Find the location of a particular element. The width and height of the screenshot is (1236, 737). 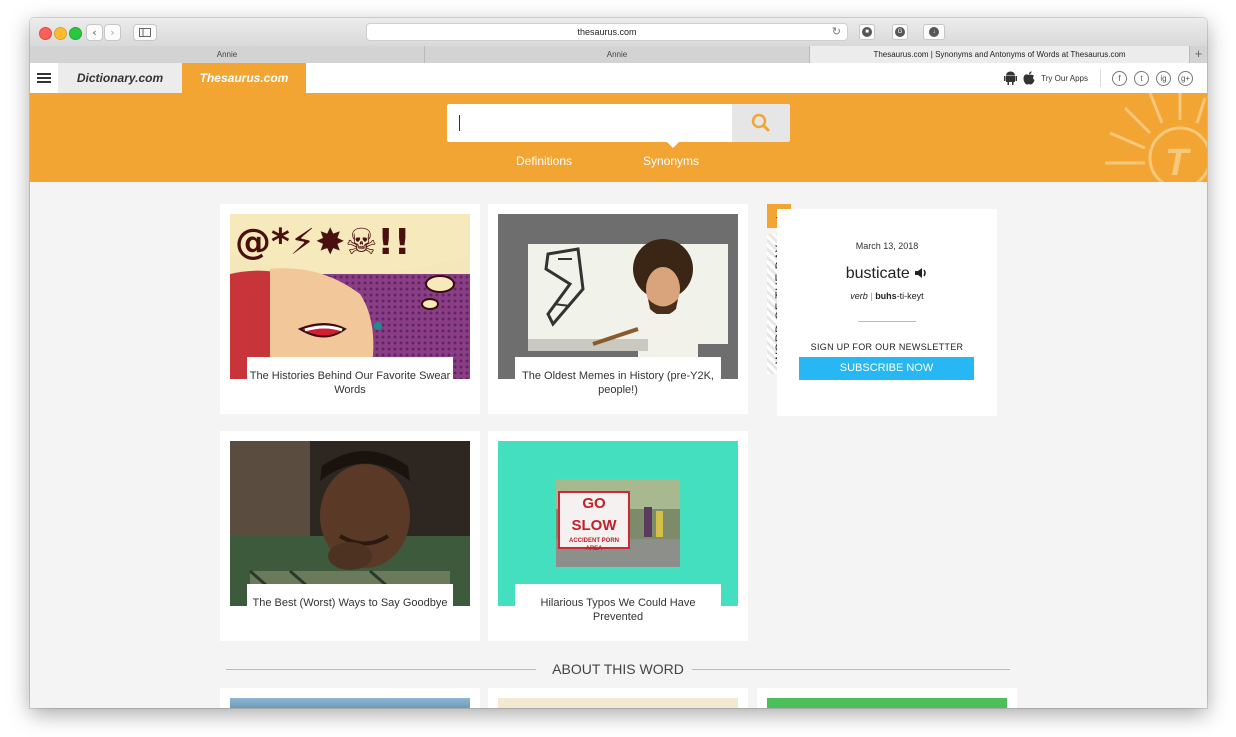

search-button is located at coordinates (761, 123).